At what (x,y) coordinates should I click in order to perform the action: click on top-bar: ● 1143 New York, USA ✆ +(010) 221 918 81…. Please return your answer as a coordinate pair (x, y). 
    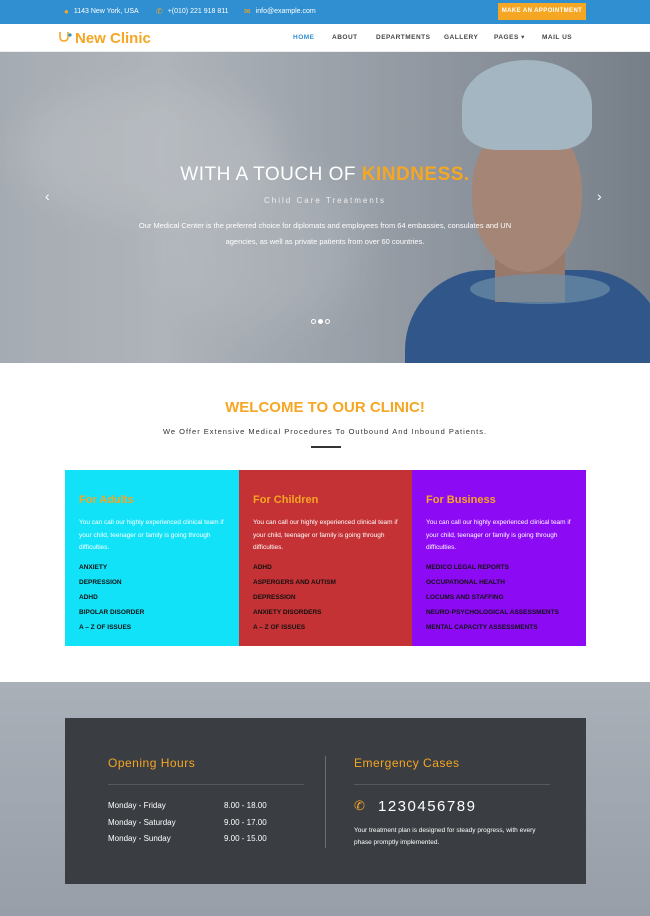
    Looking at the image, I should click on (325, 12).